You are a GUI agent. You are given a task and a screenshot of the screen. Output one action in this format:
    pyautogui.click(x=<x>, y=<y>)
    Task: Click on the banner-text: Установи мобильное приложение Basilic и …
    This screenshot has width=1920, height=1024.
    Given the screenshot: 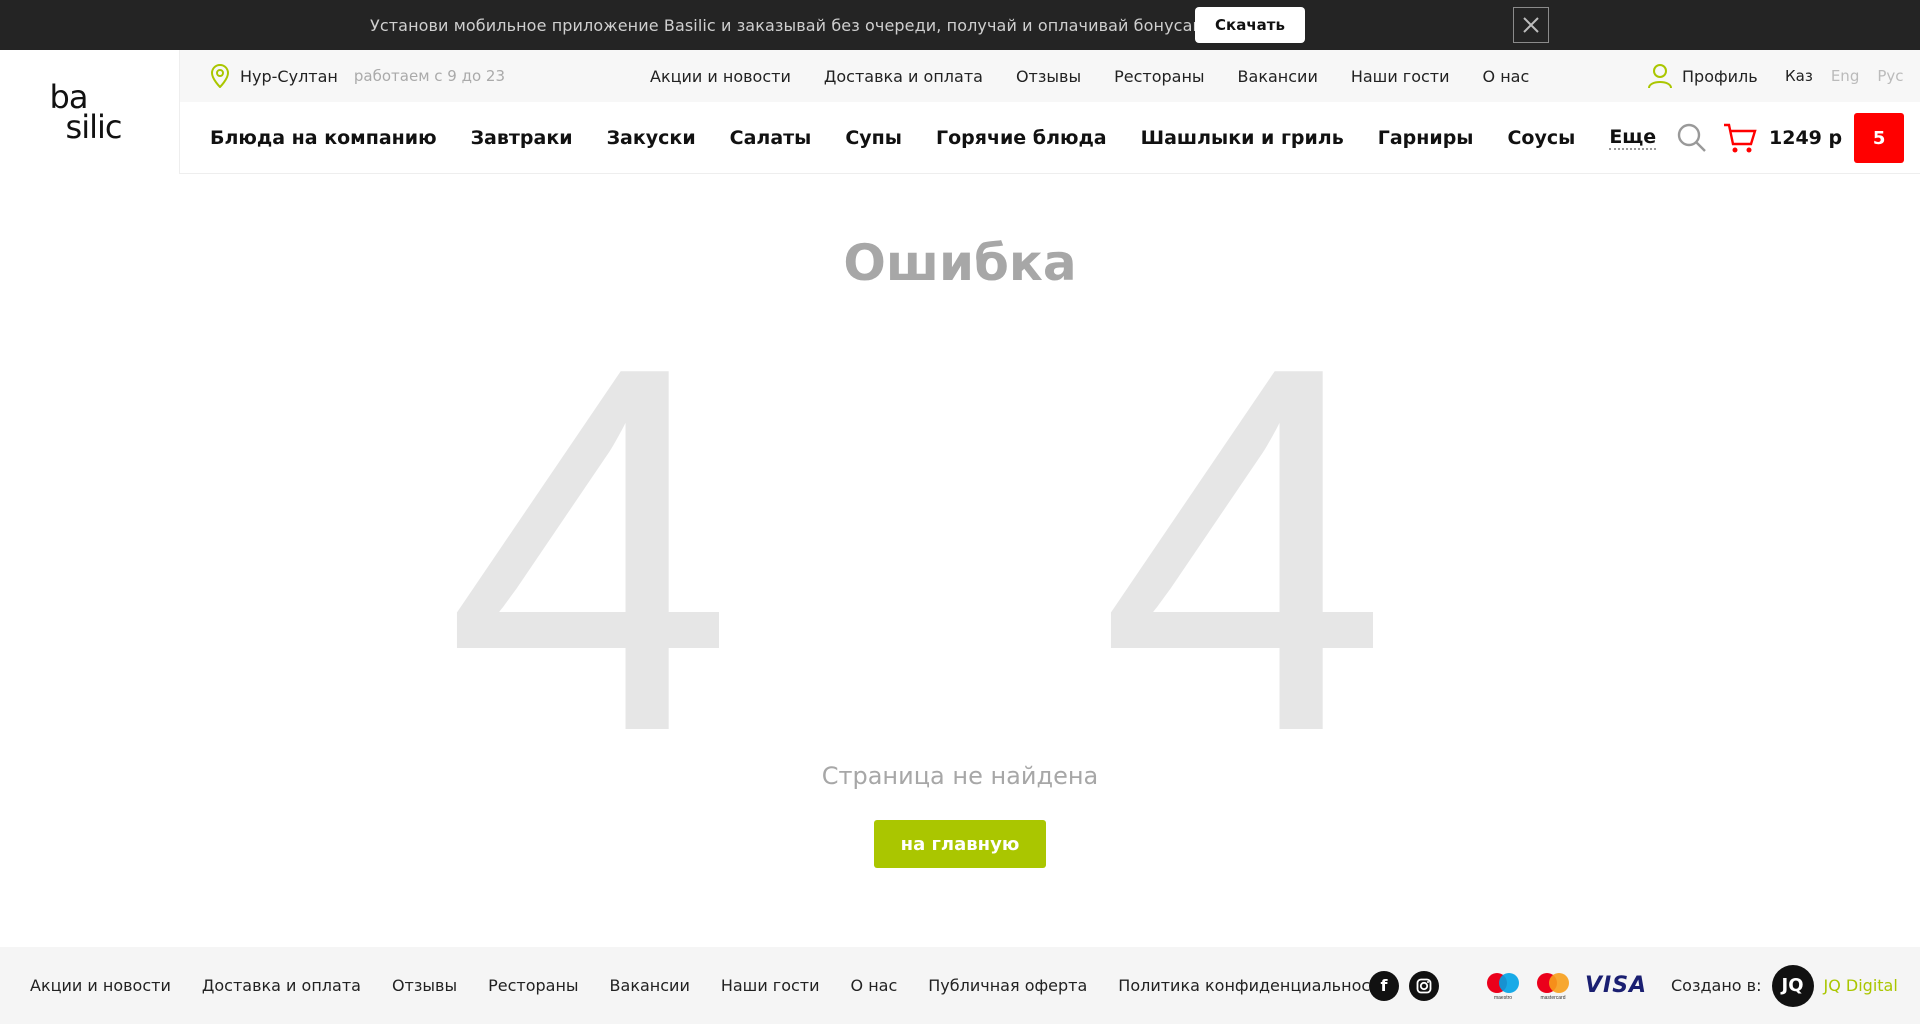 What is the action you would take?
    pyautogui.click(x=796, y=25)
    